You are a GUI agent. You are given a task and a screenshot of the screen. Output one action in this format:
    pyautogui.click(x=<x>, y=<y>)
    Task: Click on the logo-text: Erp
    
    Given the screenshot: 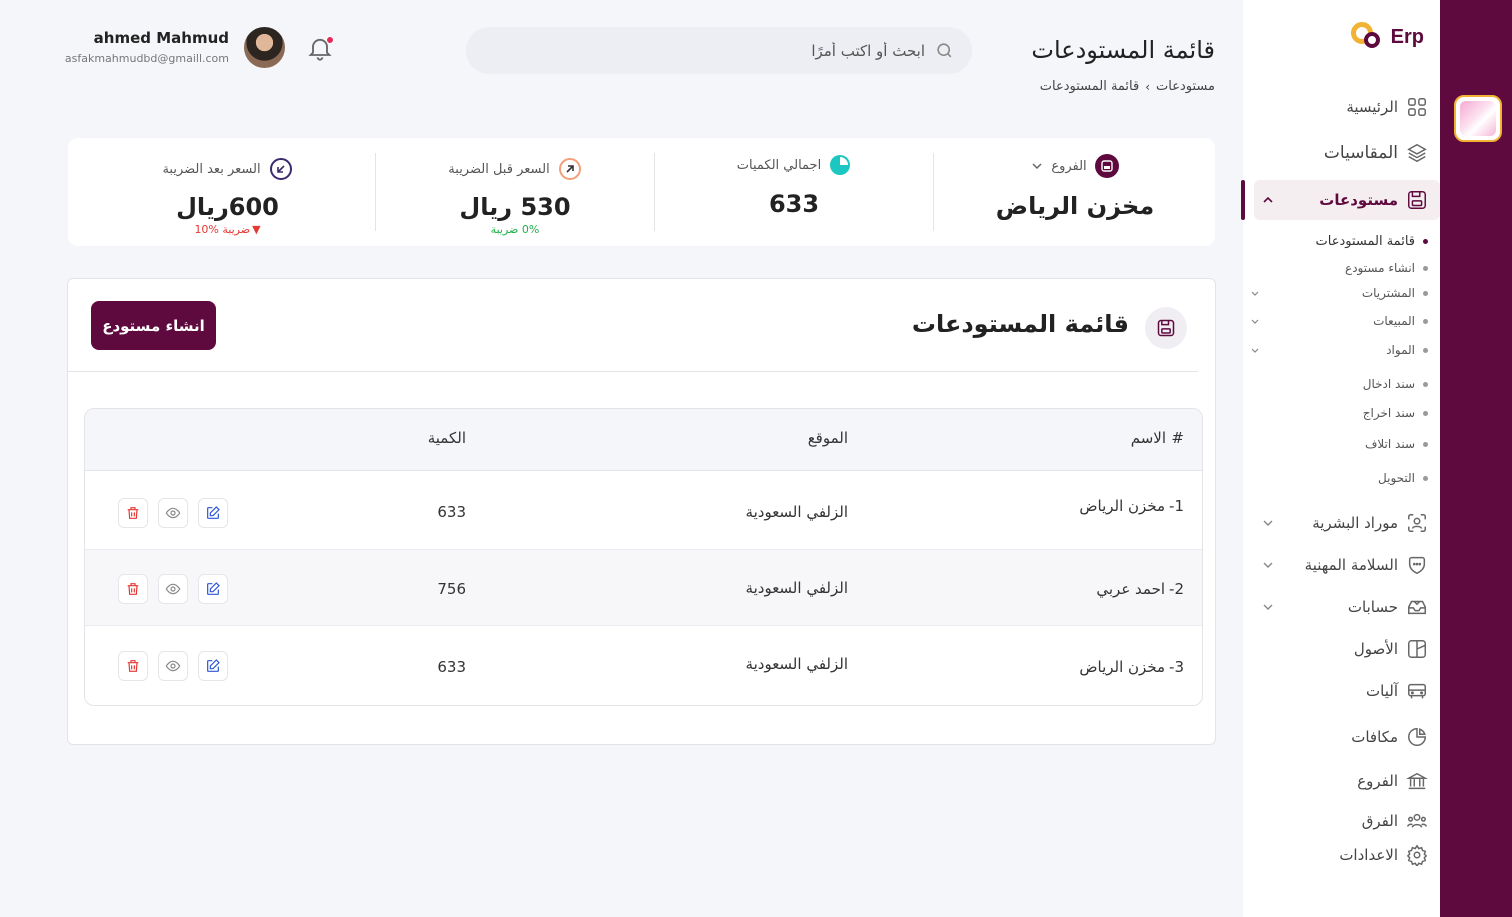 What is the action you would take?
    pyautogui.click(x=1407, y=36)
    